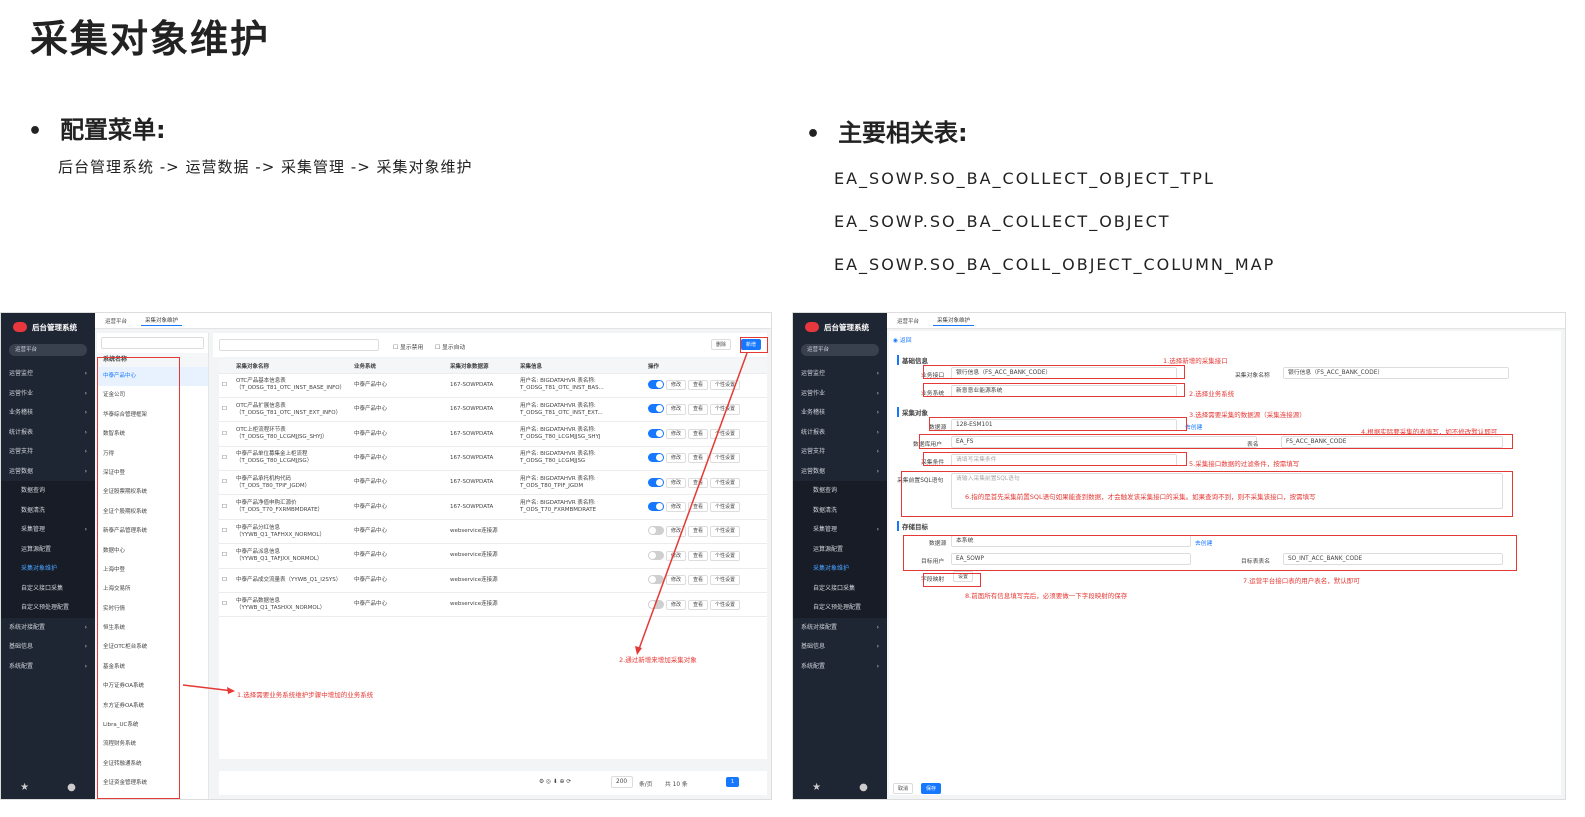 Image resolution: width=1585 pixels, height=817 pixels. Describe the element at coordinates (1252, 376) in the screenshot. I see `objname-label: 采集对象名称` at that location.